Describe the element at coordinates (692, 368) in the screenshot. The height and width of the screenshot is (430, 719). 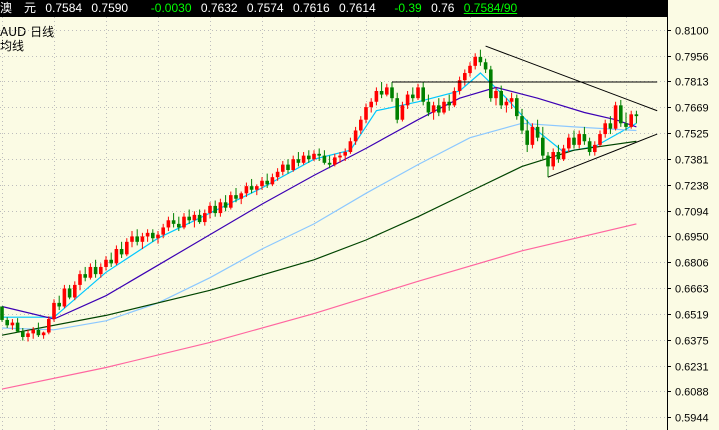
I see `y-tick-label: 0.6231` at that location.